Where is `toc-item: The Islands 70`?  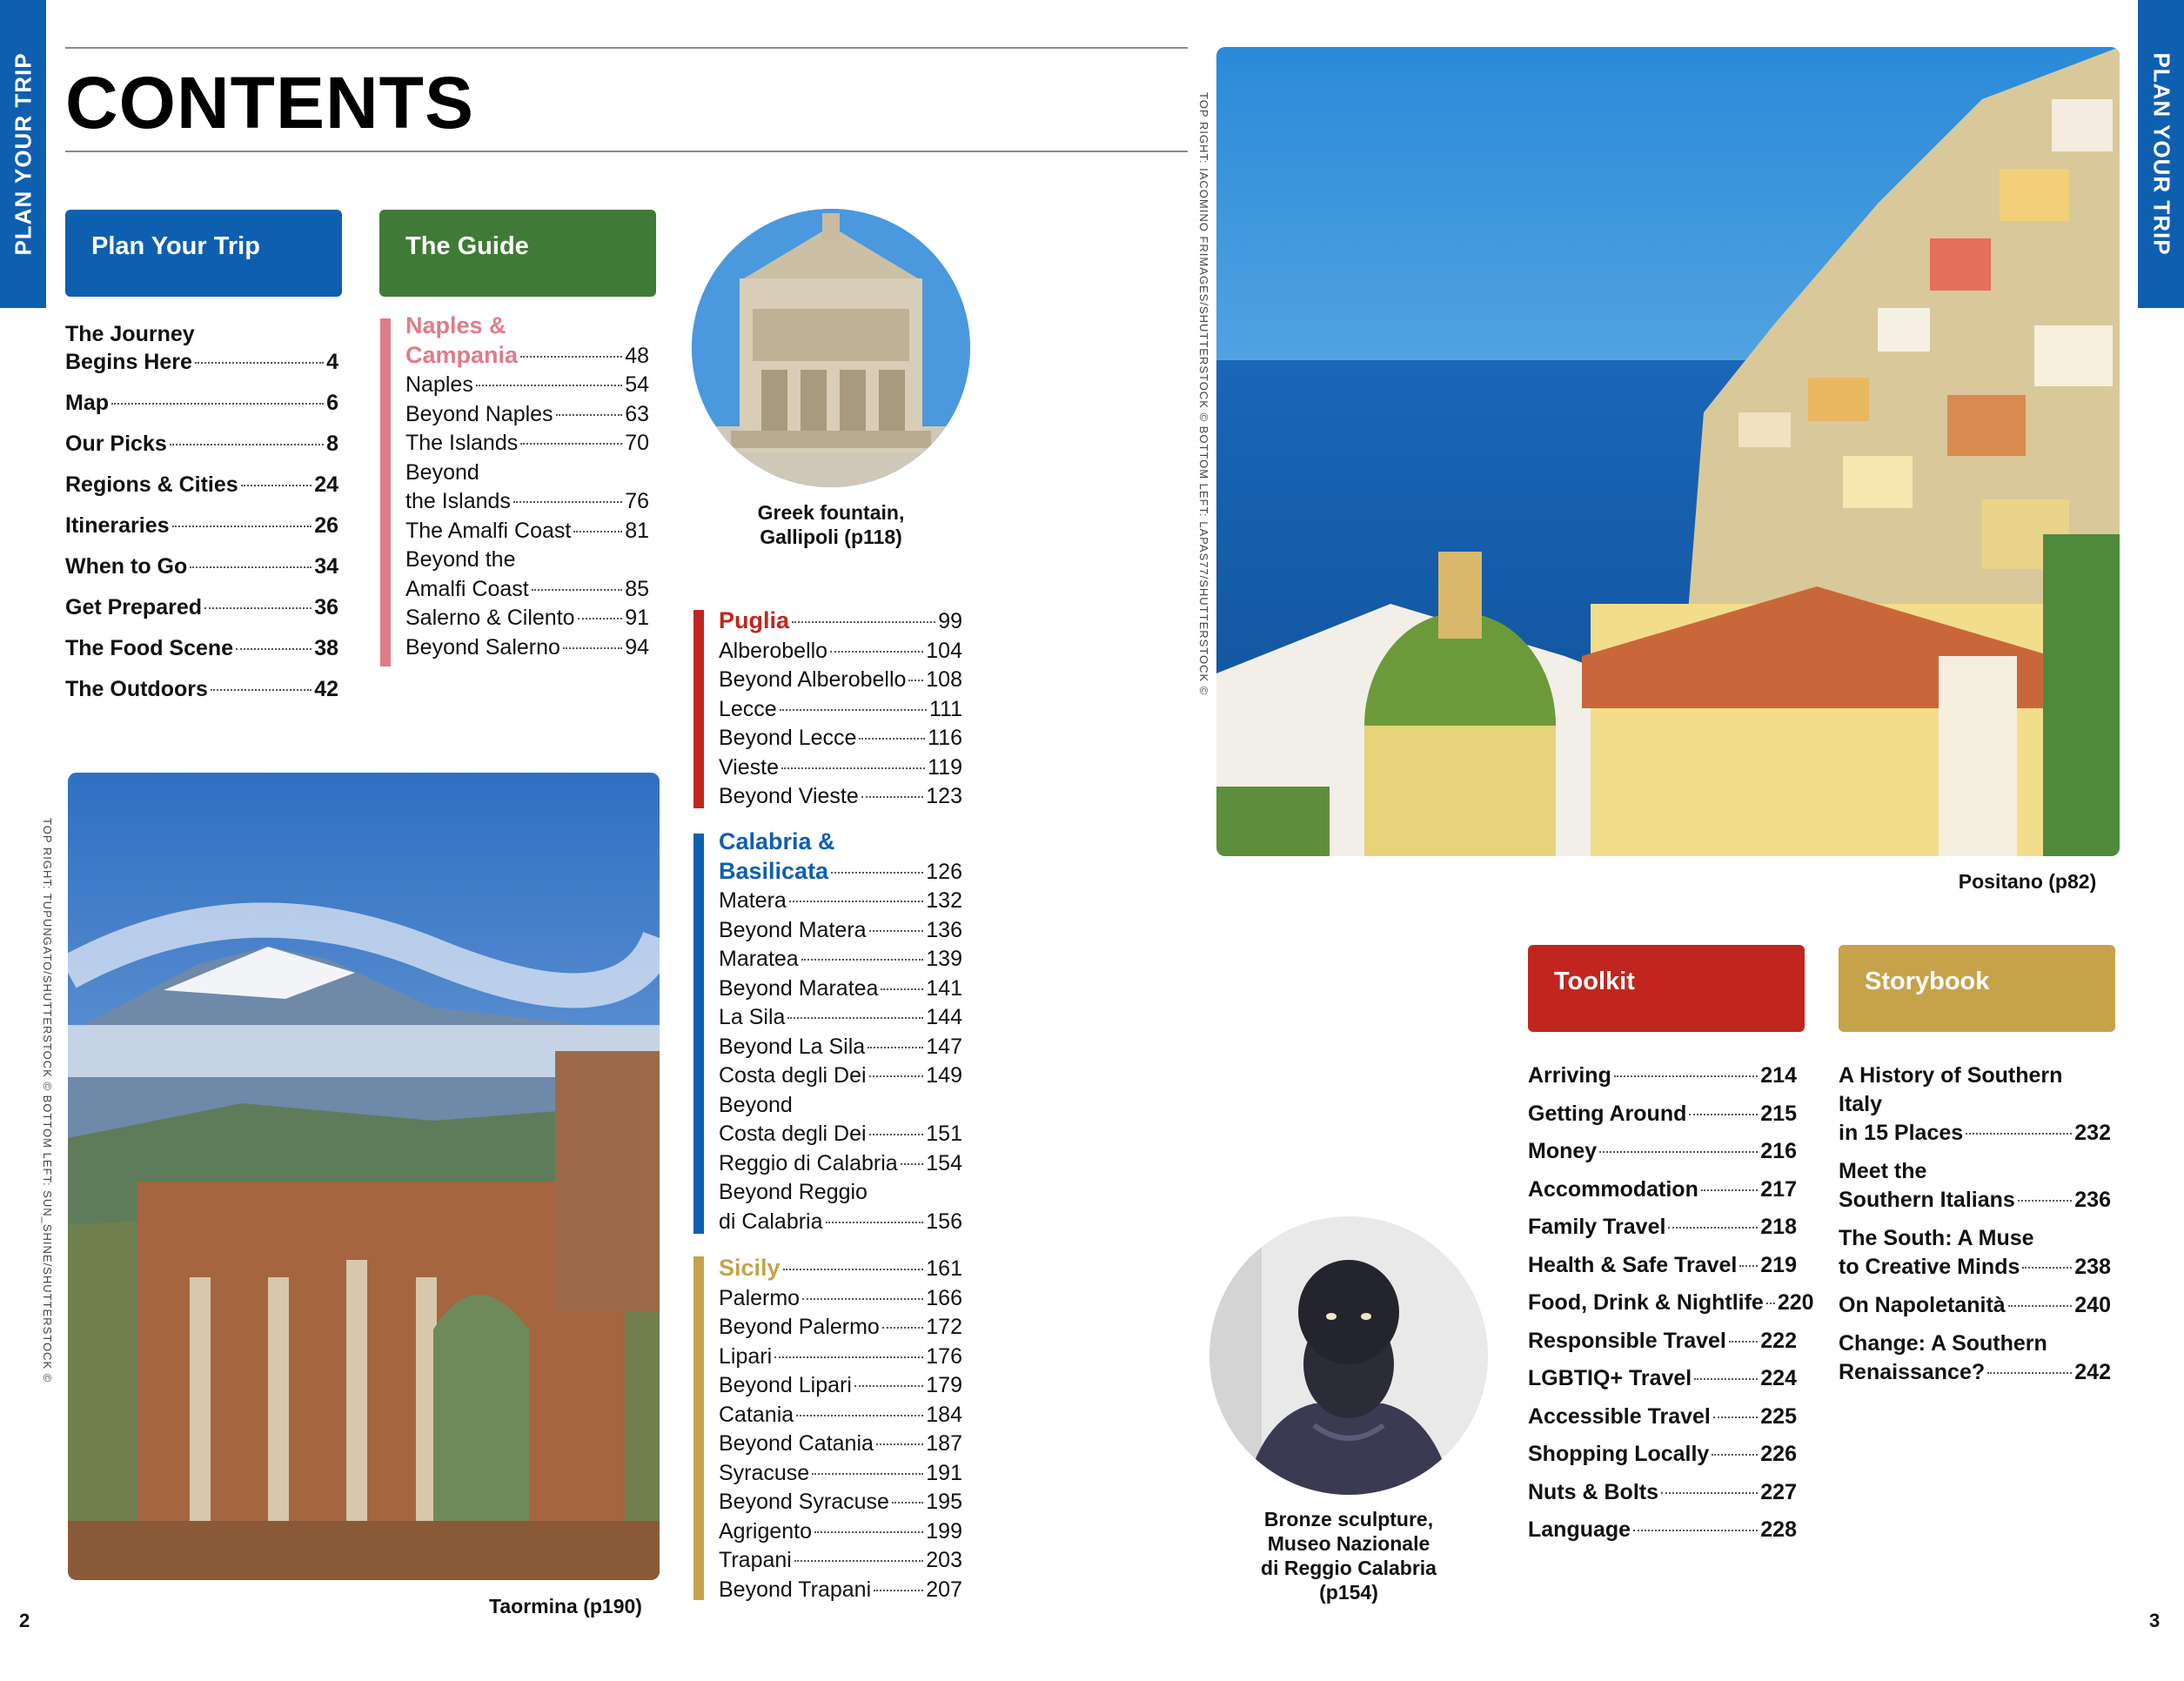
toc-item: The Islands 70 is located at coordinates (527, 444).